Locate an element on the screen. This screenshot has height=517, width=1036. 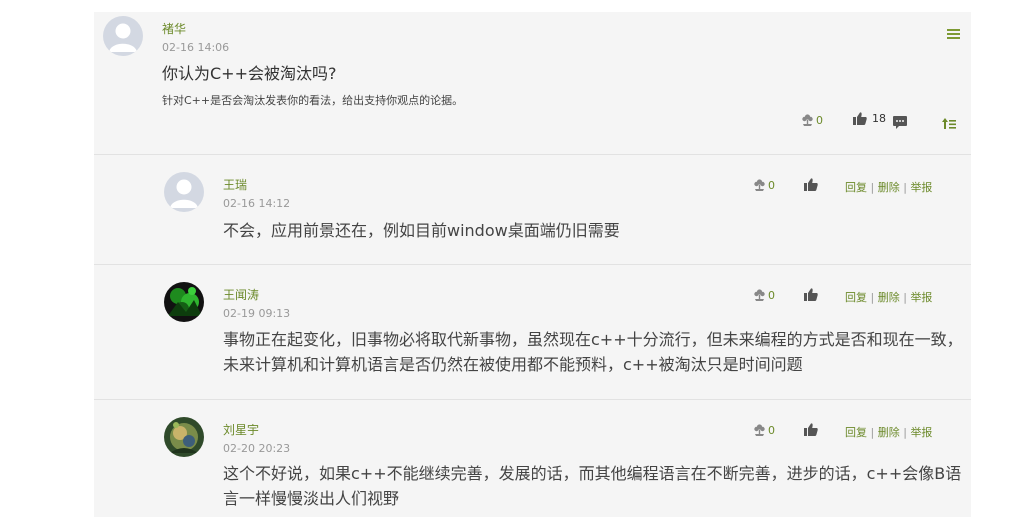
comment-icon is located at coordinates (900, 122).